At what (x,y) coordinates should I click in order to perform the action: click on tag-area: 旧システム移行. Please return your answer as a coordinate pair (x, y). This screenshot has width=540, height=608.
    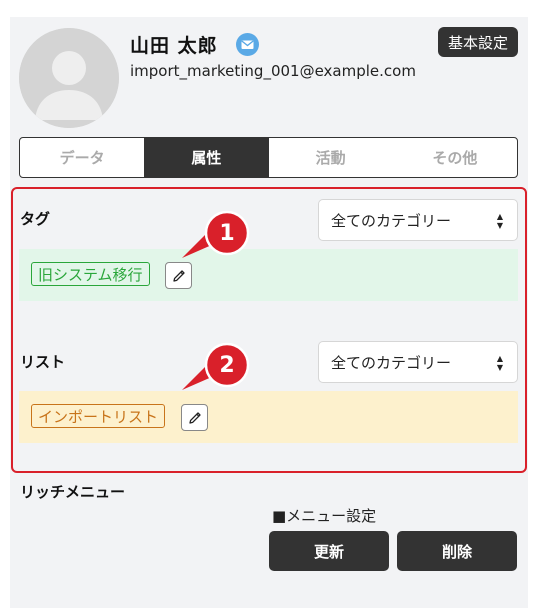
    Looking at the image, I should click on (268, 275).